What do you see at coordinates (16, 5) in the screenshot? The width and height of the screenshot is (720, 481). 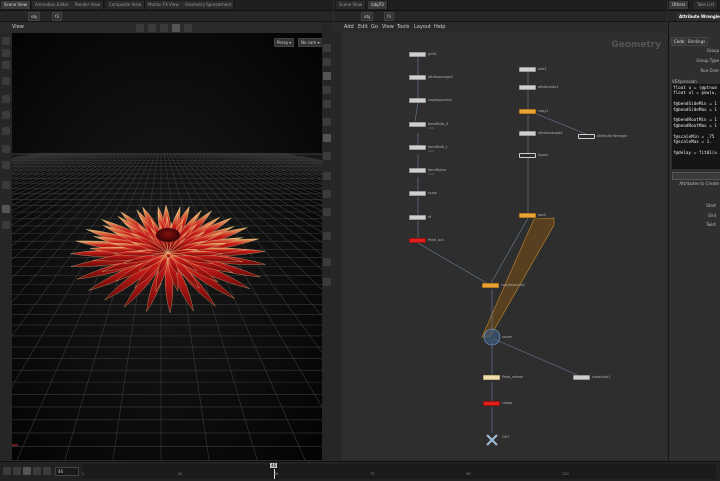 I see `tab-scene-view: Scene View` at bounding box center [16, 5].